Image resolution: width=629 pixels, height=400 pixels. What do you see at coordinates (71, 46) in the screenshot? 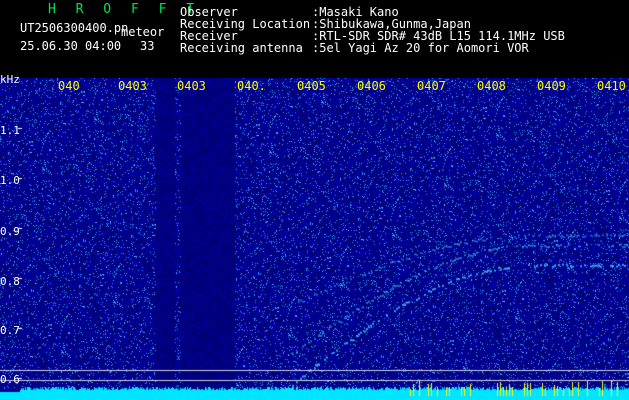
I see `capture-datetime: 25.06.30 04:00` at bounding box center [71, 46].